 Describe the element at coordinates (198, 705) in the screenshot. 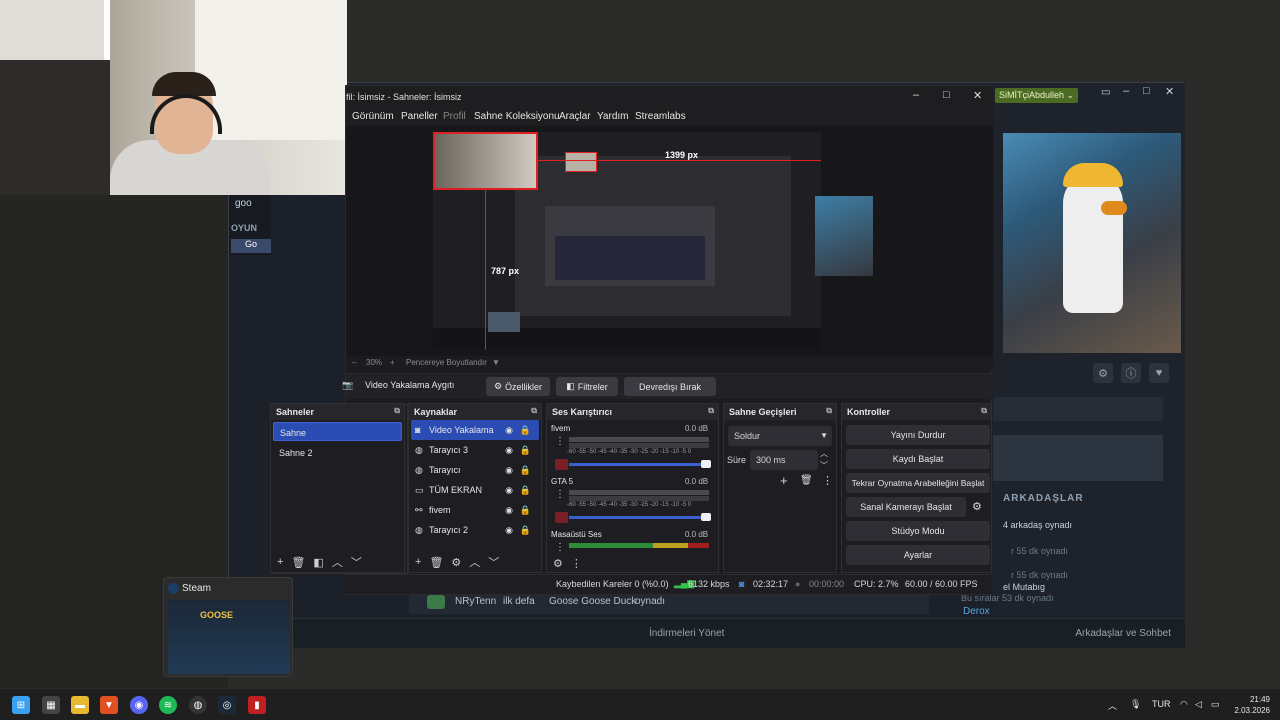

I see `obs-icon: ◍` at that location.